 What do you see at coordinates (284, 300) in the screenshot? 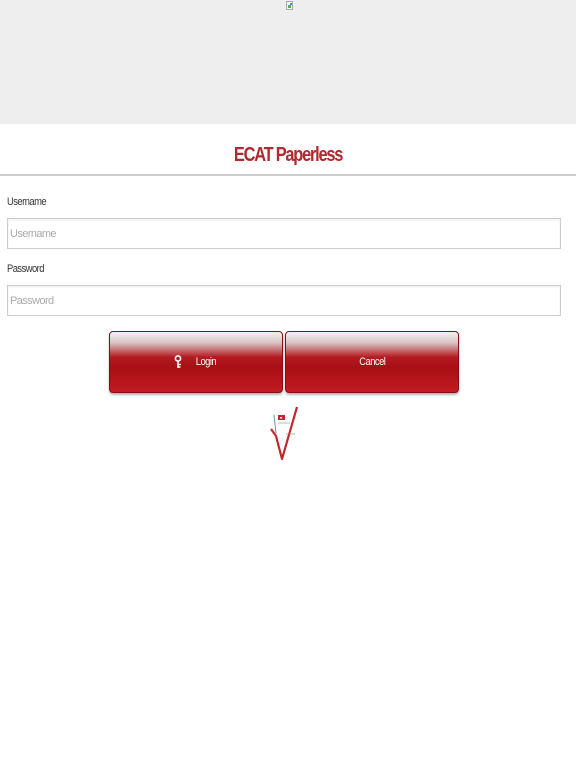
I see `password-input` at bounding box center [284, 300].